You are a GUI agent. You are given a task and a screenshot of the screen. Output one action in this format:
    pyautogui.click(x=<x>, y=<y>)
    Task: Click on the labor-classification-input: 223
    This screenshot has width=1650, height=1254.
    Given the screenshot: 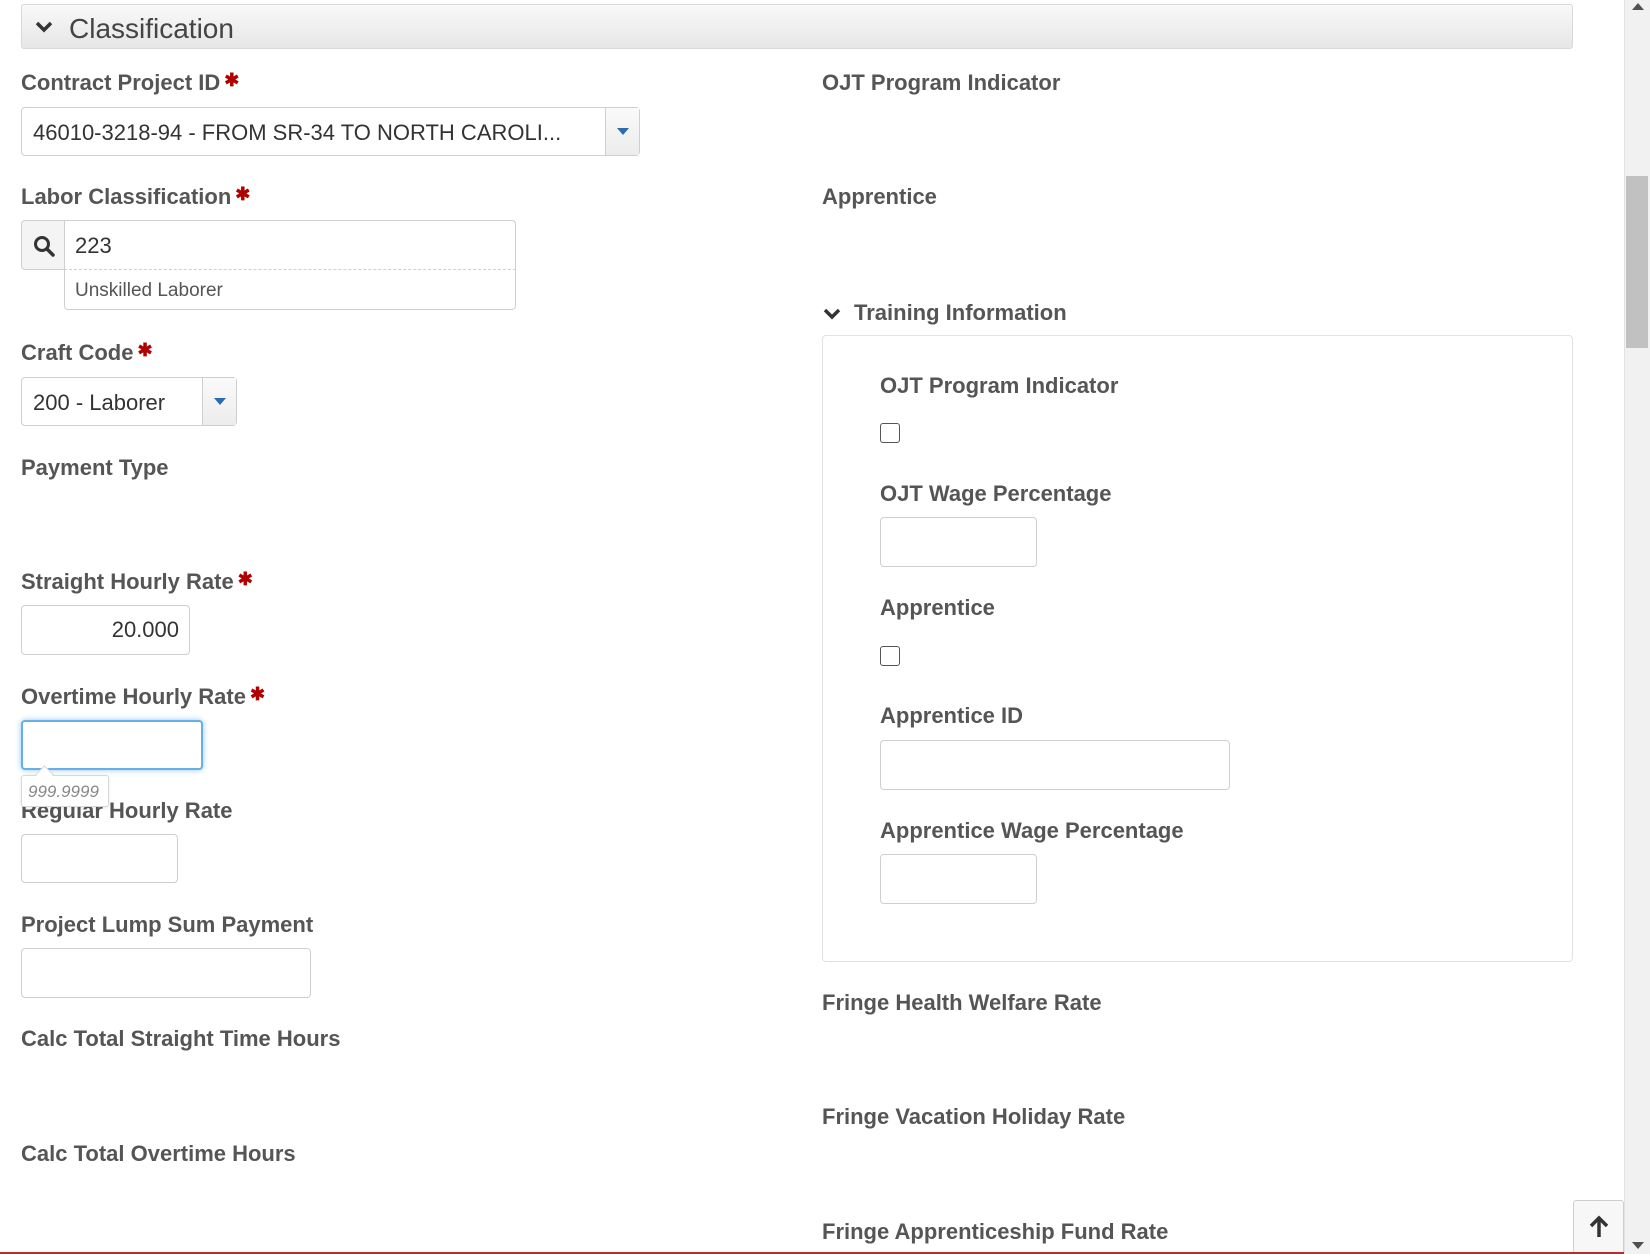 What is the action you would take?
    pyautogui.click(x=290, y=245)
    